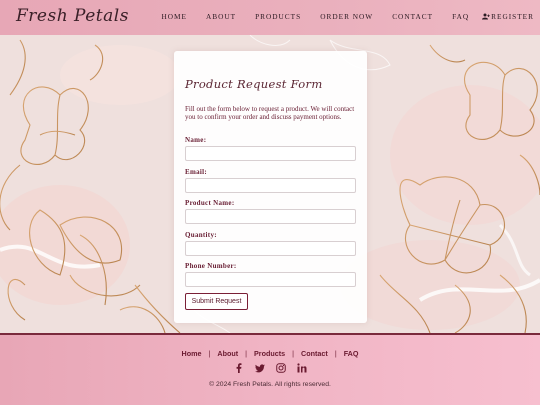 The image size is (540, 405). I want to click on product-name-field, so click(270, 216).